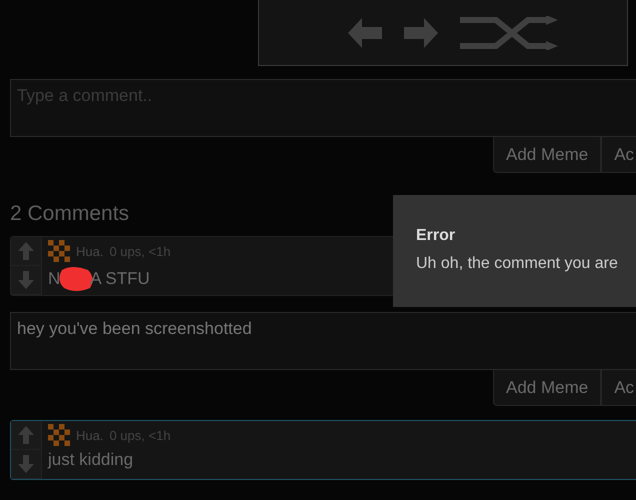  I want to click on previous-button, so click(365, 33).